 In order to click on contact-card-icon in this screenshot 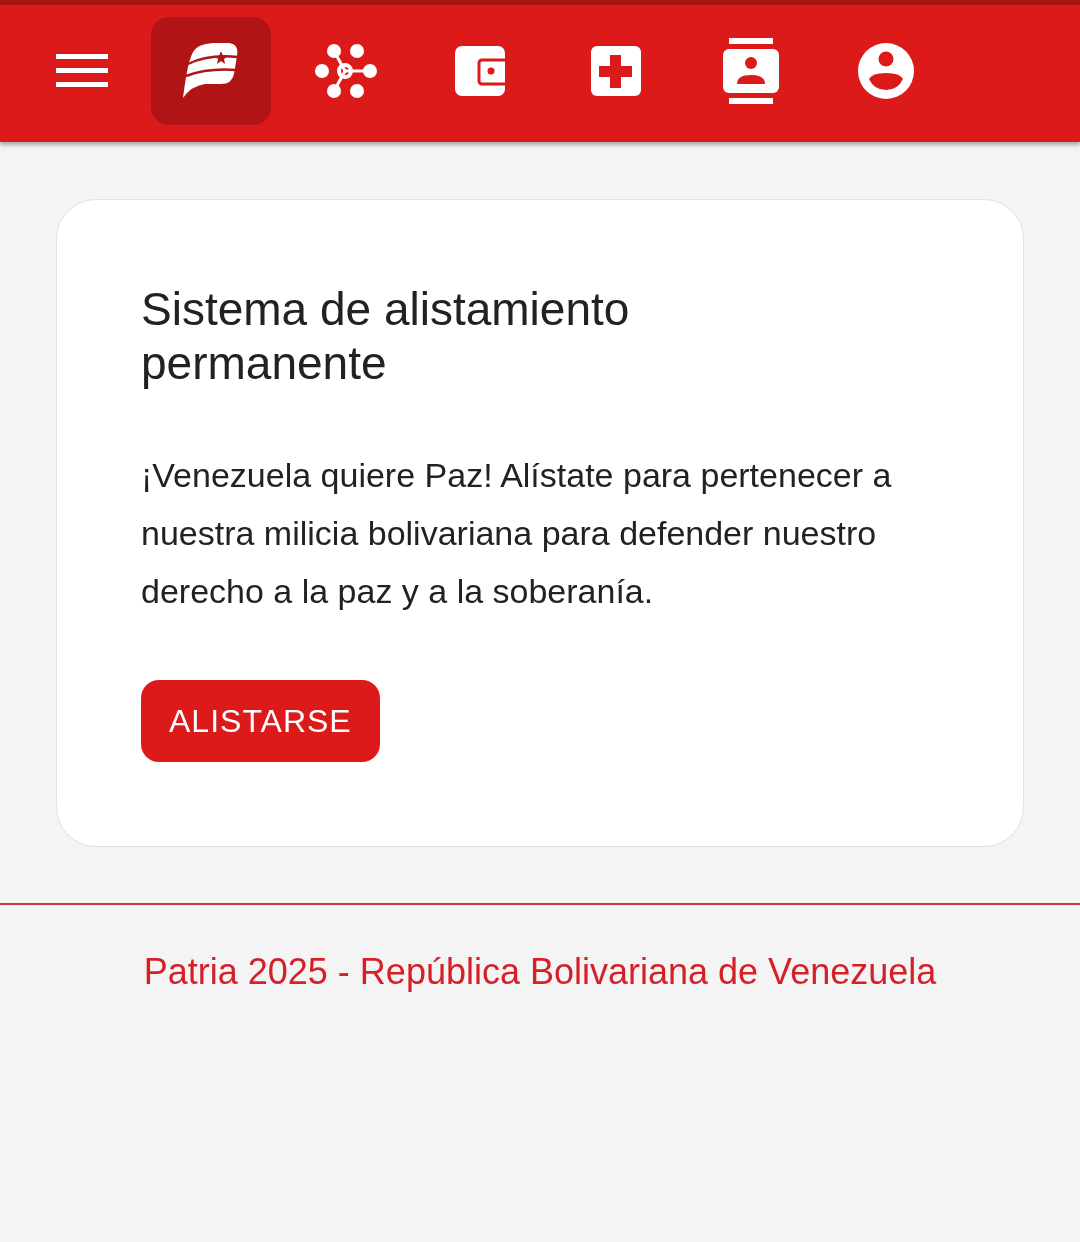, I will do `click(751, 70)`.